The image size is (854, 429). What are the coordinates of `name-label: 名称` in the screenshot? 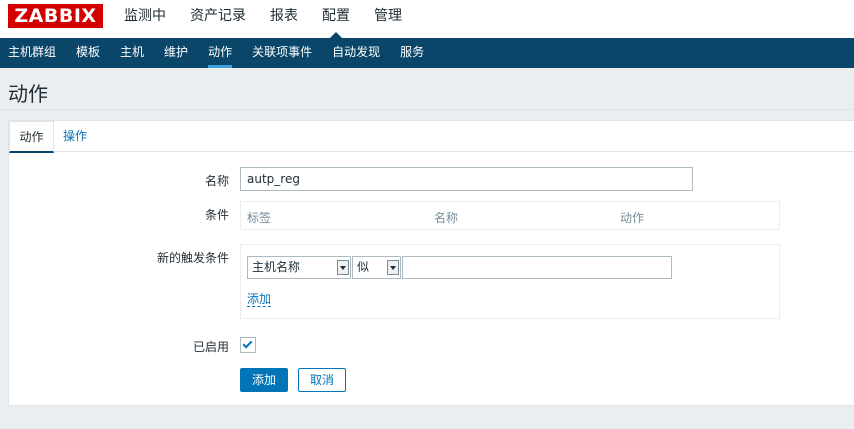 It's located at (216, 181).